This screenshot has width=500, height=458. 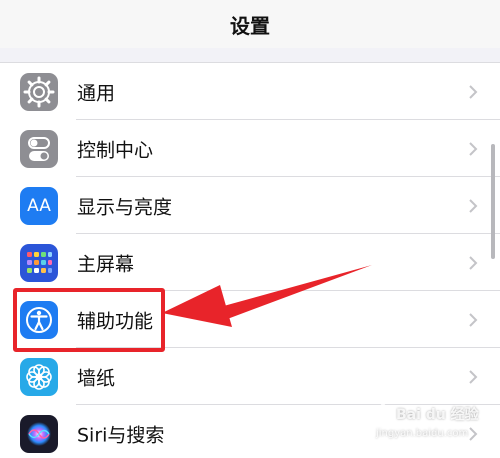 I want to click on home-screen-grid-icon, so click(x=39, y=263).